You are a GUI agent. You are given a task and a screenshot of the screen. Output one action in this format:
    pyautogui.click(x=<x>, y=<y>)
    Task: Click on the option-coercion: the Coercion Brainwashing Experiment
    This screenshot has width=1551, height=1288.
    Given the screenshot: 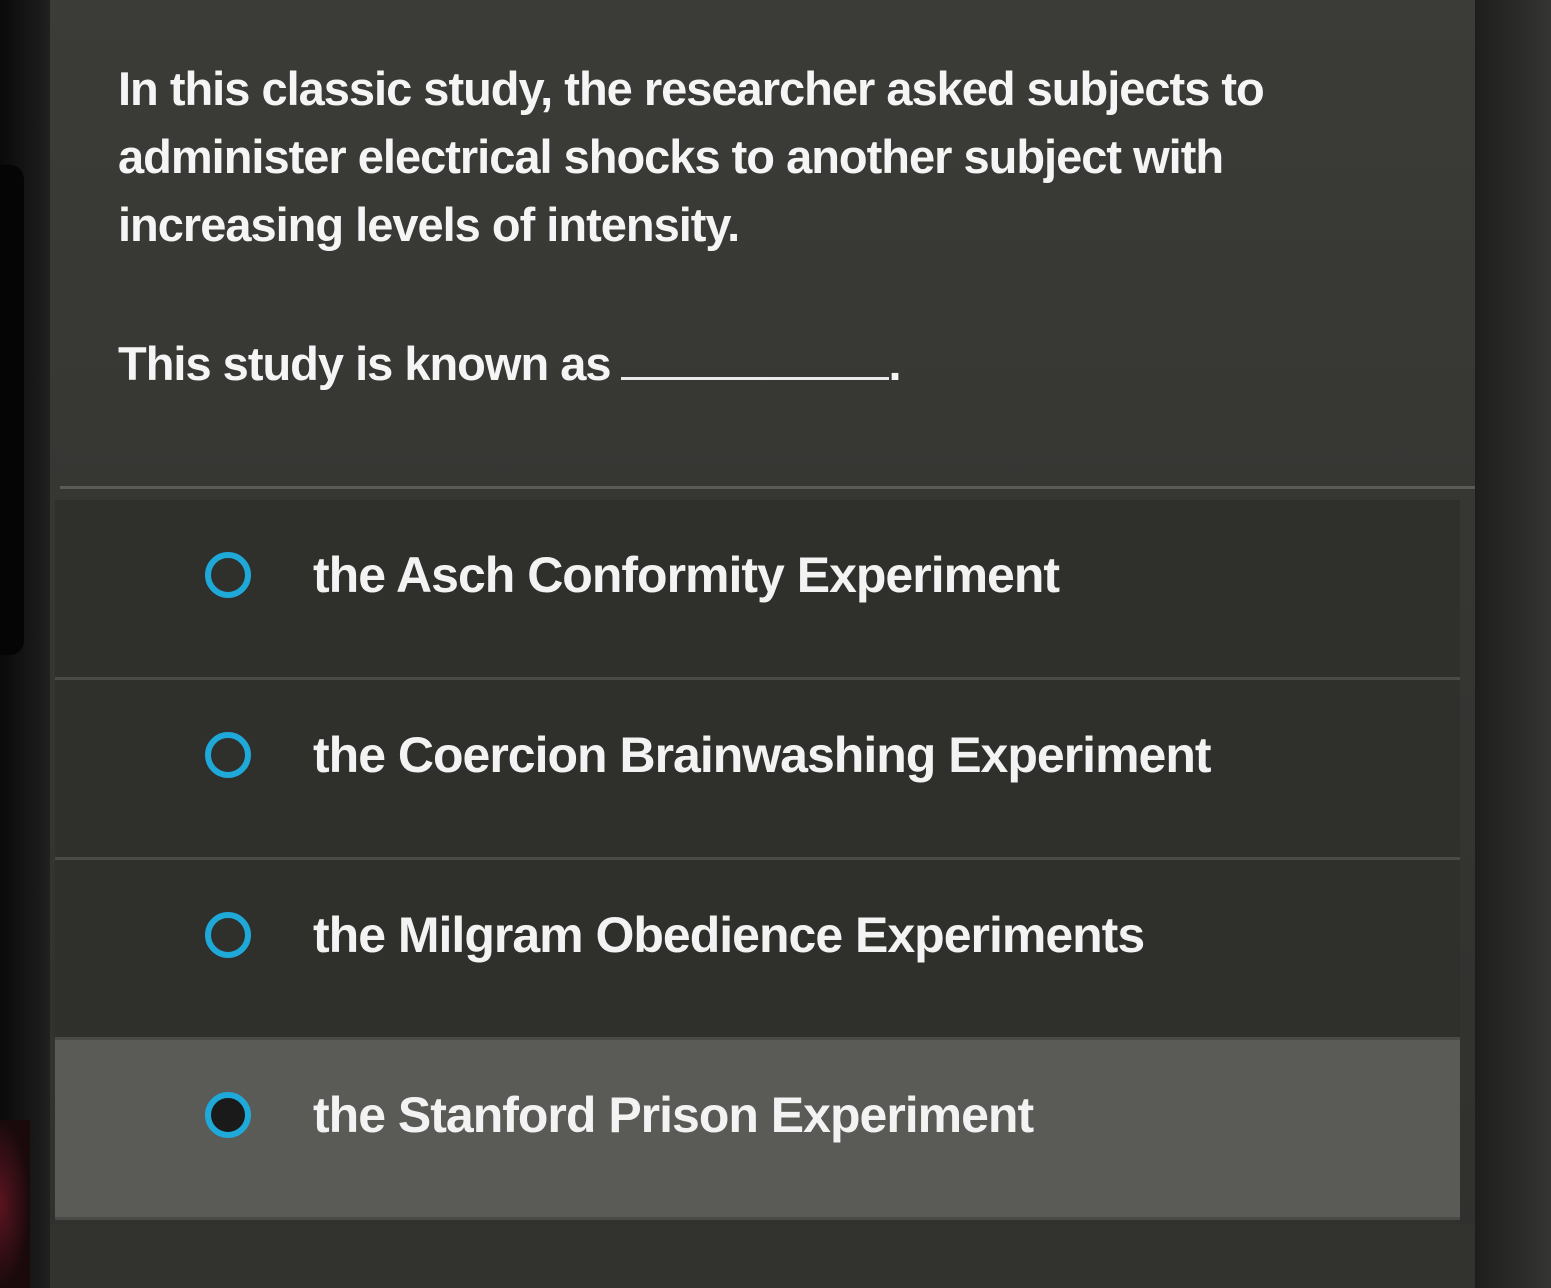 What is the action you would take?
    pyautogui.click(x=757, y=770)
    